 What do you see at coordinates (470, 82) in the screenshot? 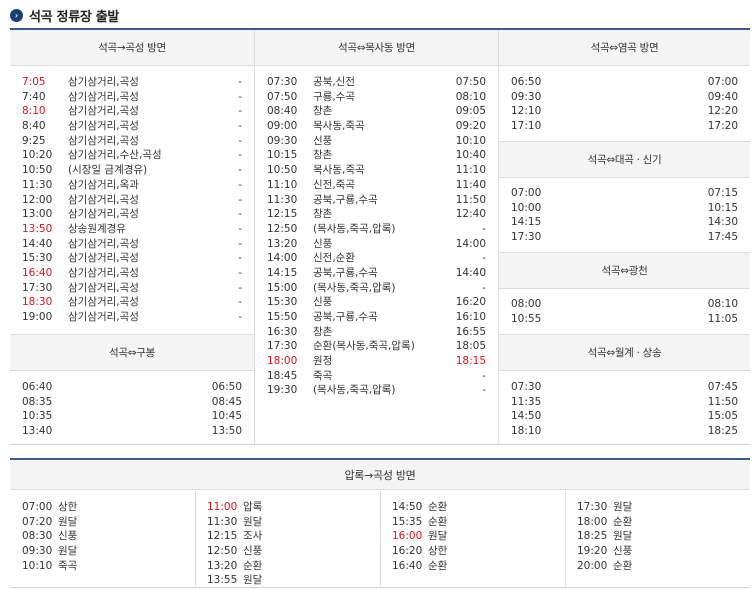
I see `return-time: 07:50` at bounding box center [470, 82].